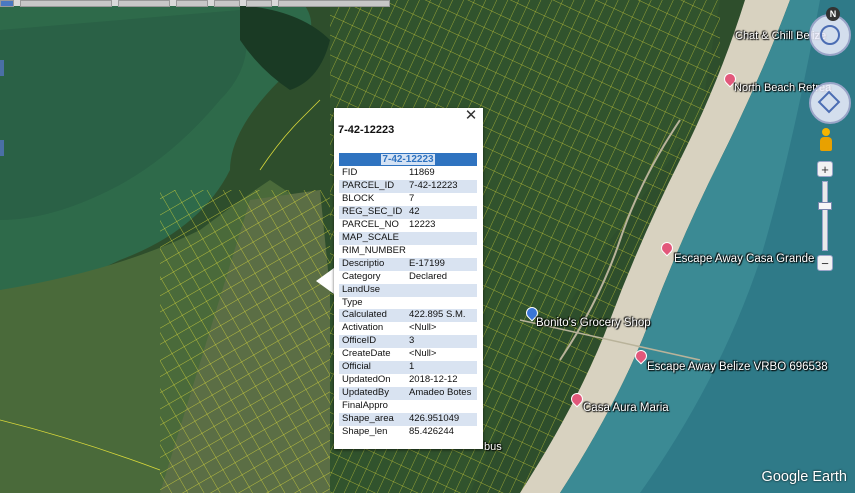  What do you see at coordinates (370, 224) in the screenshot?
I see `attribute-key: PARCEL_NO` at bounding box center [370, 224].